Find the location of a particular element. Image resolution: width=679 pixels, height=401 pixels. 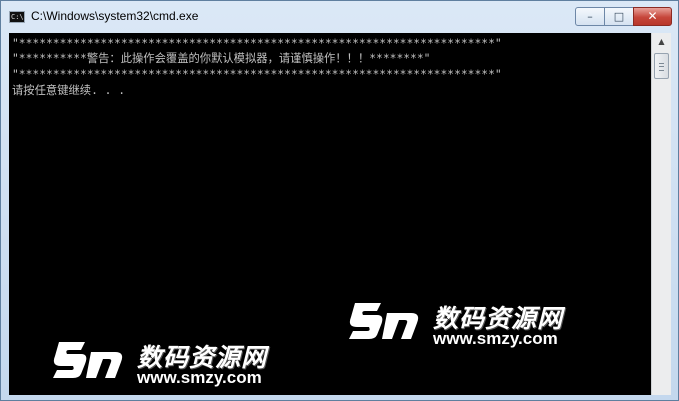

close-button: ✕ is located at coordinates (652, 16).